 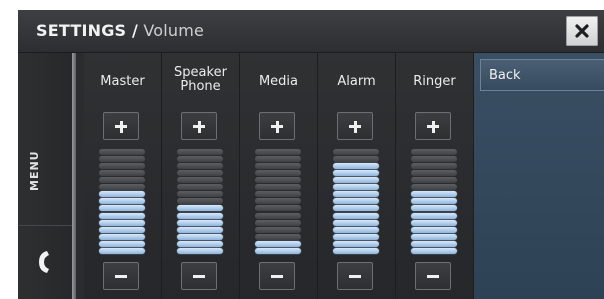 What do you see at coordinates (311, 31) in the screenshot?
I see `header-bar: SETTINGS / Volume` at bounding box center [311, 31].